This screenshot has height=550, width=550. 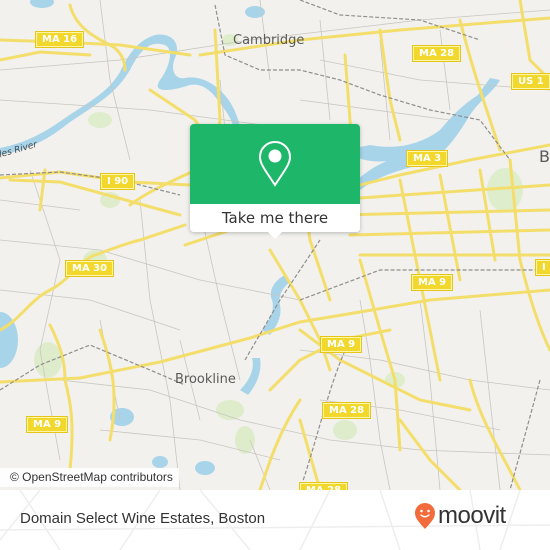 I want to click on route-shield-ma28-bottom: MA 28, so click(x=323, y=486).